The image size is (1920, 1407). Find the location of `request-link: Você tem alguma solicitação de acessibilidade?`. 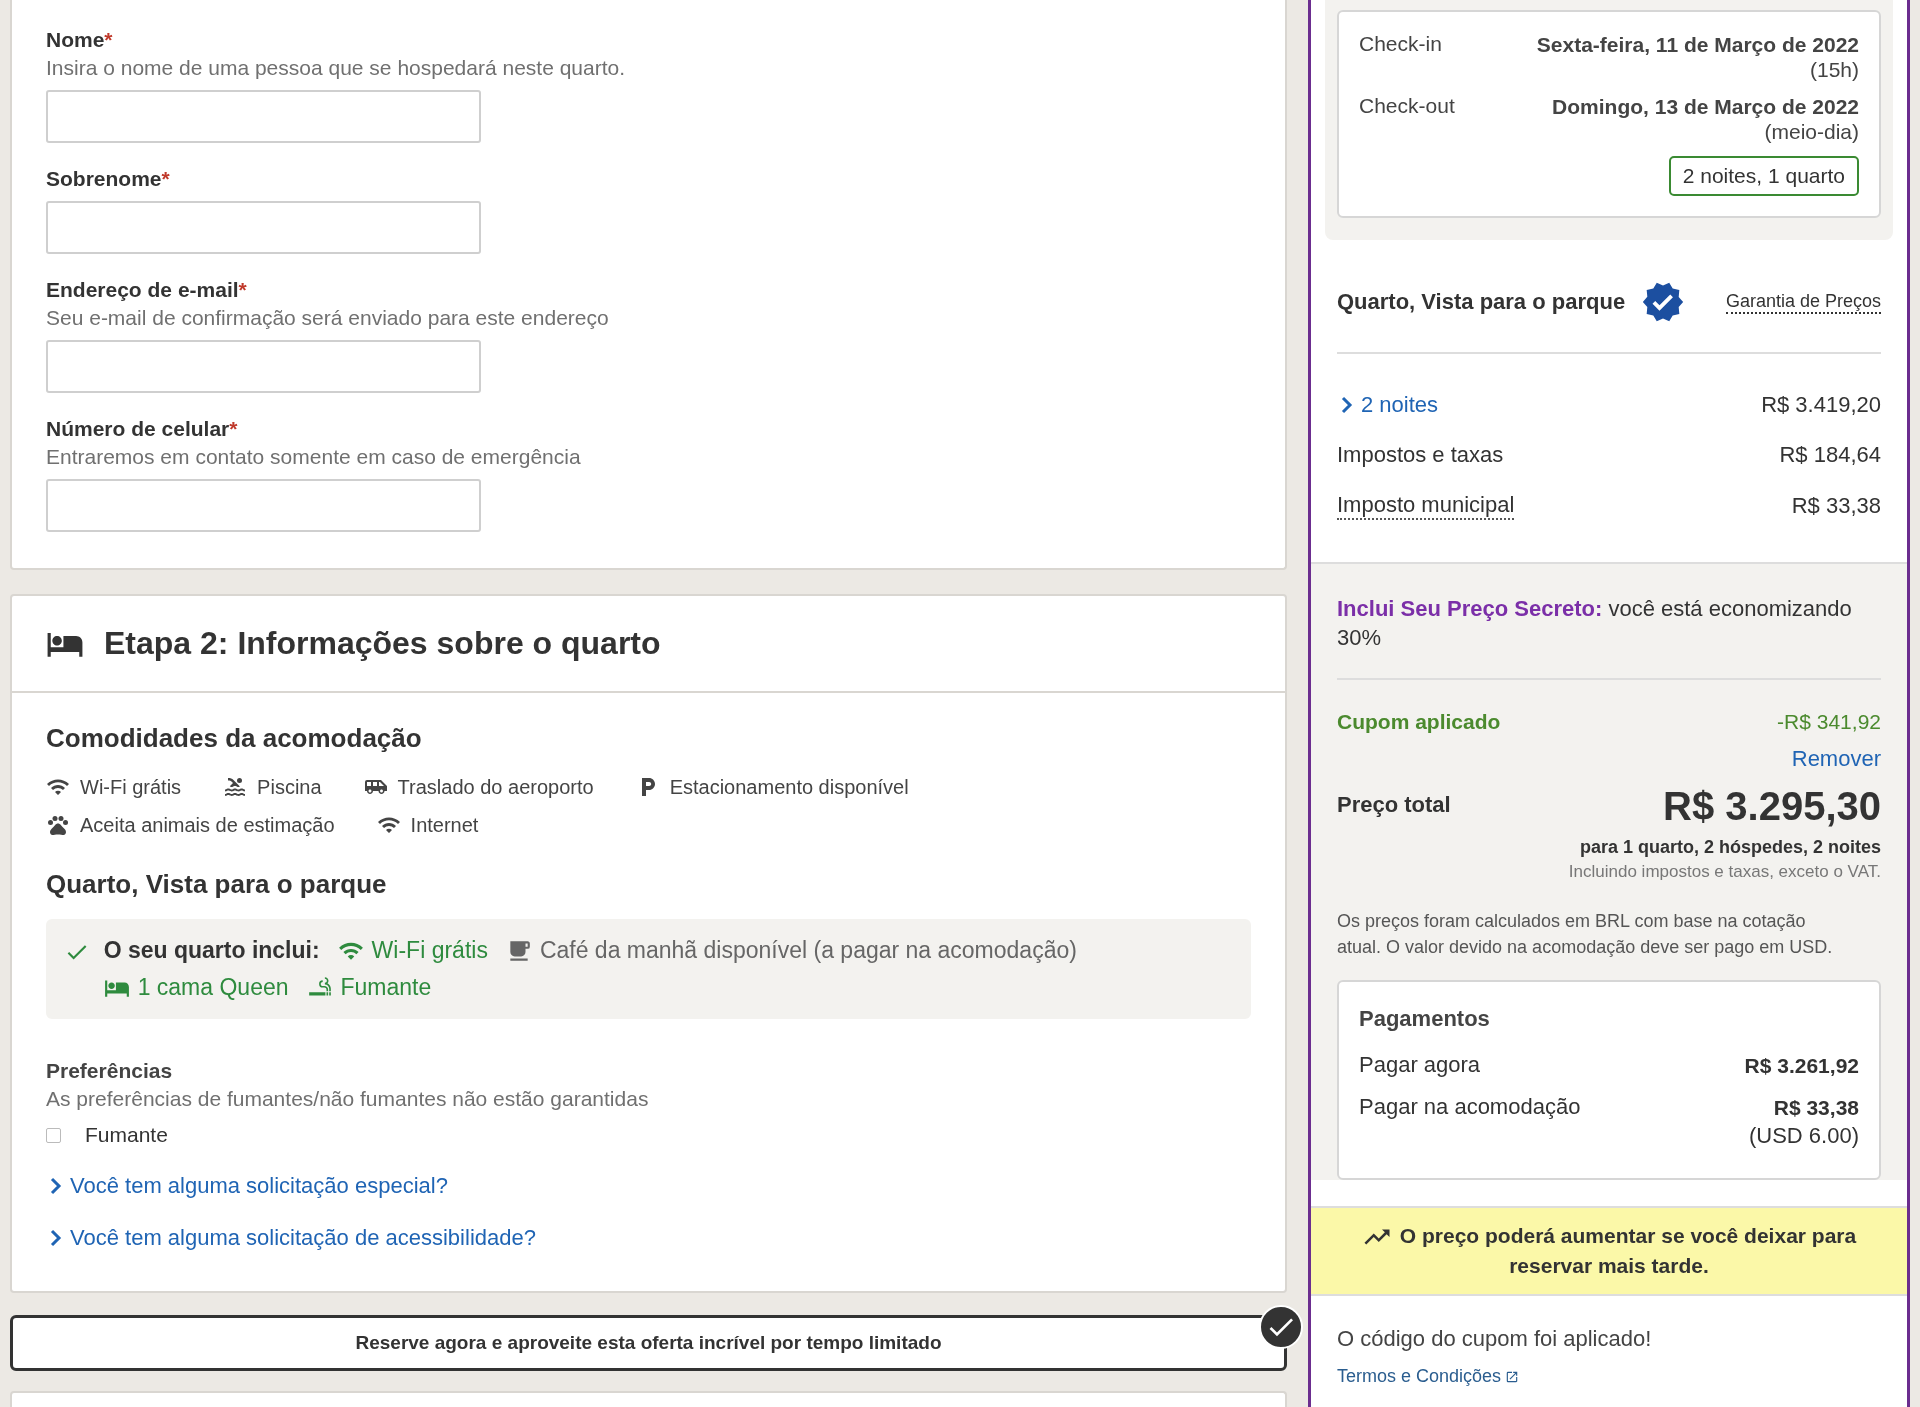

request-link: Você tem alguma solicitação de acessibilidade? is located at coordinates (293, 1238).